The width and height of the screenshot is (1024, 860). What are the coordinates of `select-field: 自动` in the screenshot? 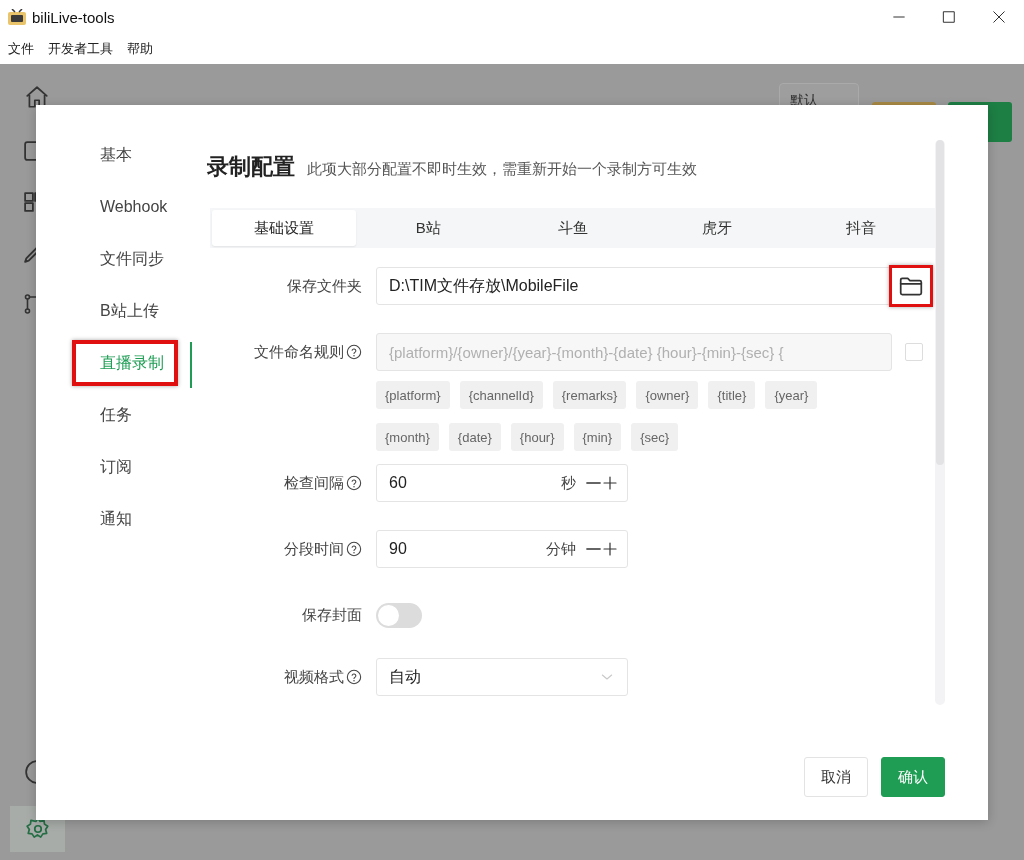 It's located at (502, 677).